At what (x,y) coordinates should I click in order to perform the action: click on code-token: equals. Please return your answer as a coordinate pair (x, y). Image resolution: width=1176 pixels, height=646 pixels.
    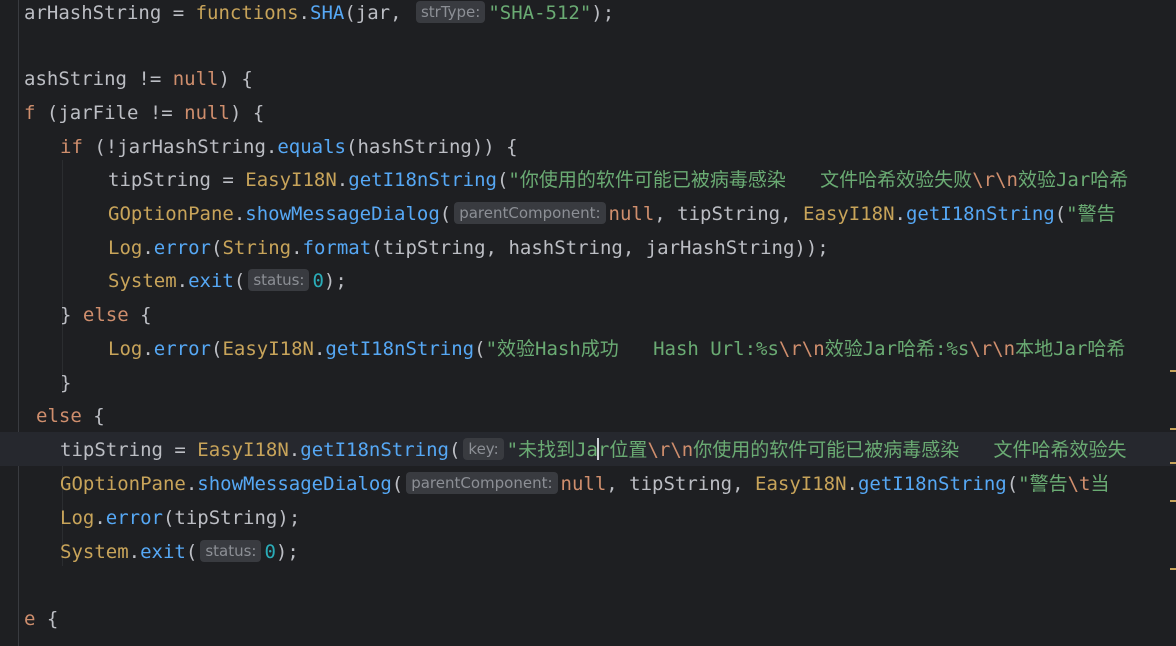
    Looking at the image, I should click on (311, 147).